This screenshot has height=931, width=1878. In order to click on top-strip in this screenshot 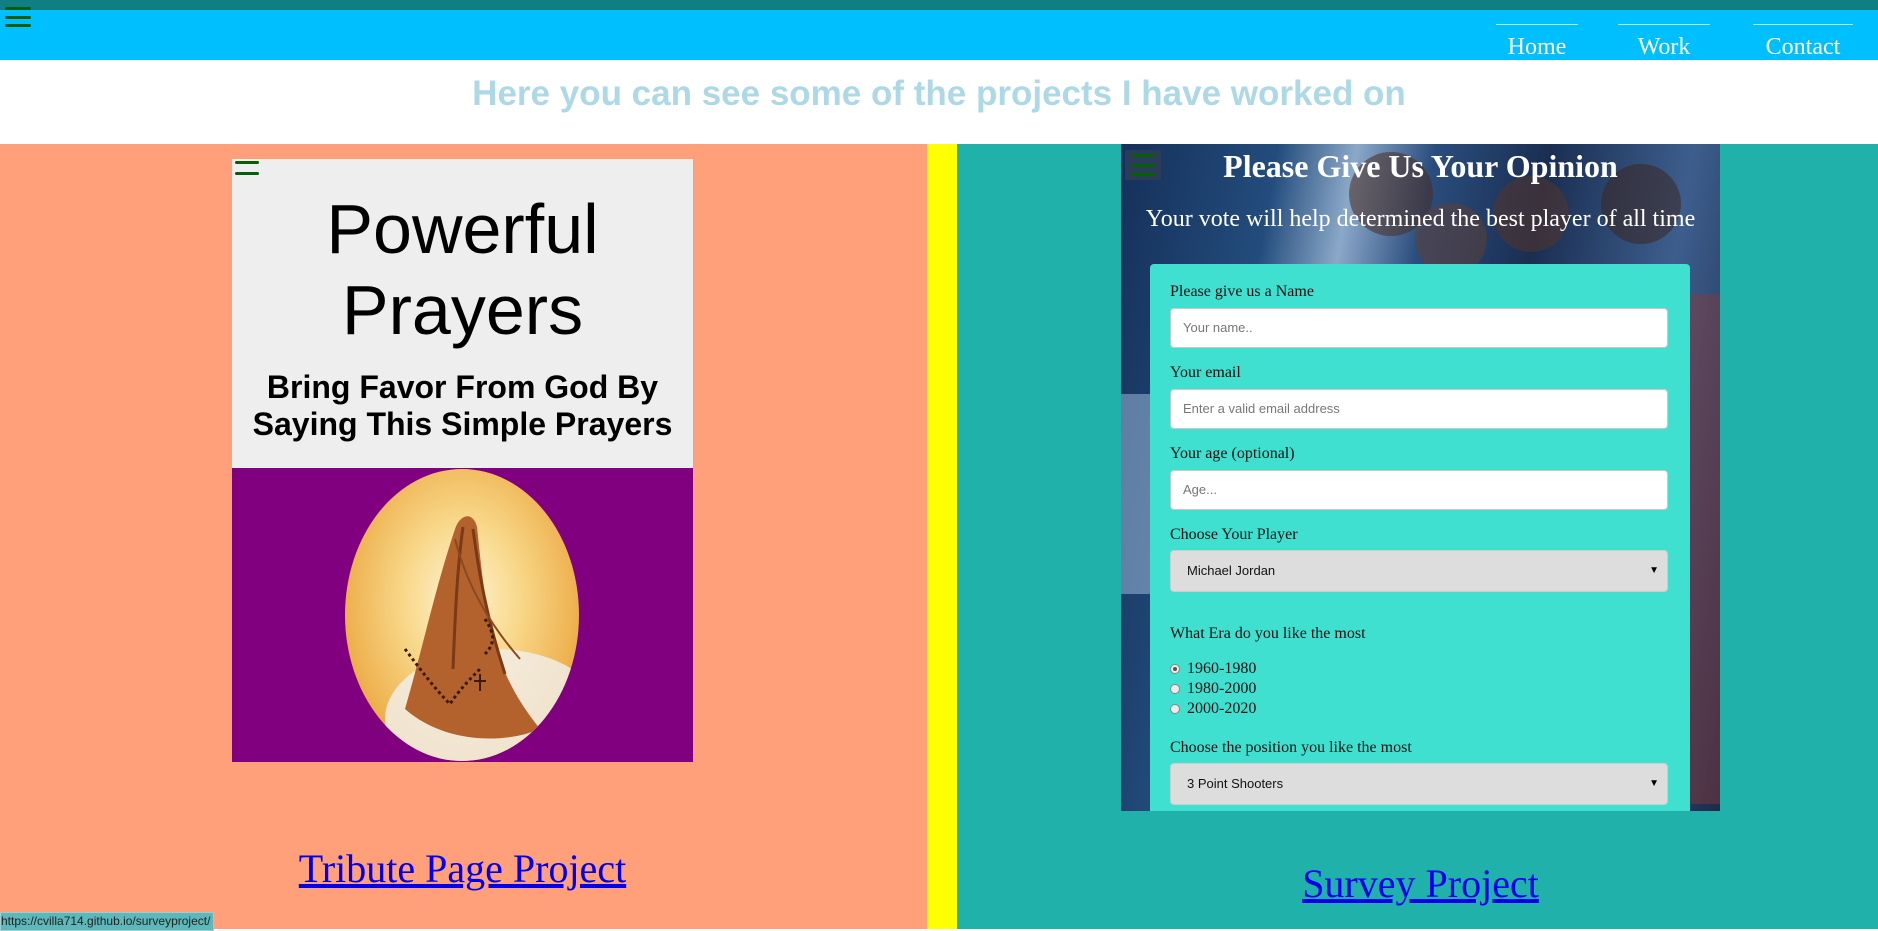, I will do `click(939, 5)`.